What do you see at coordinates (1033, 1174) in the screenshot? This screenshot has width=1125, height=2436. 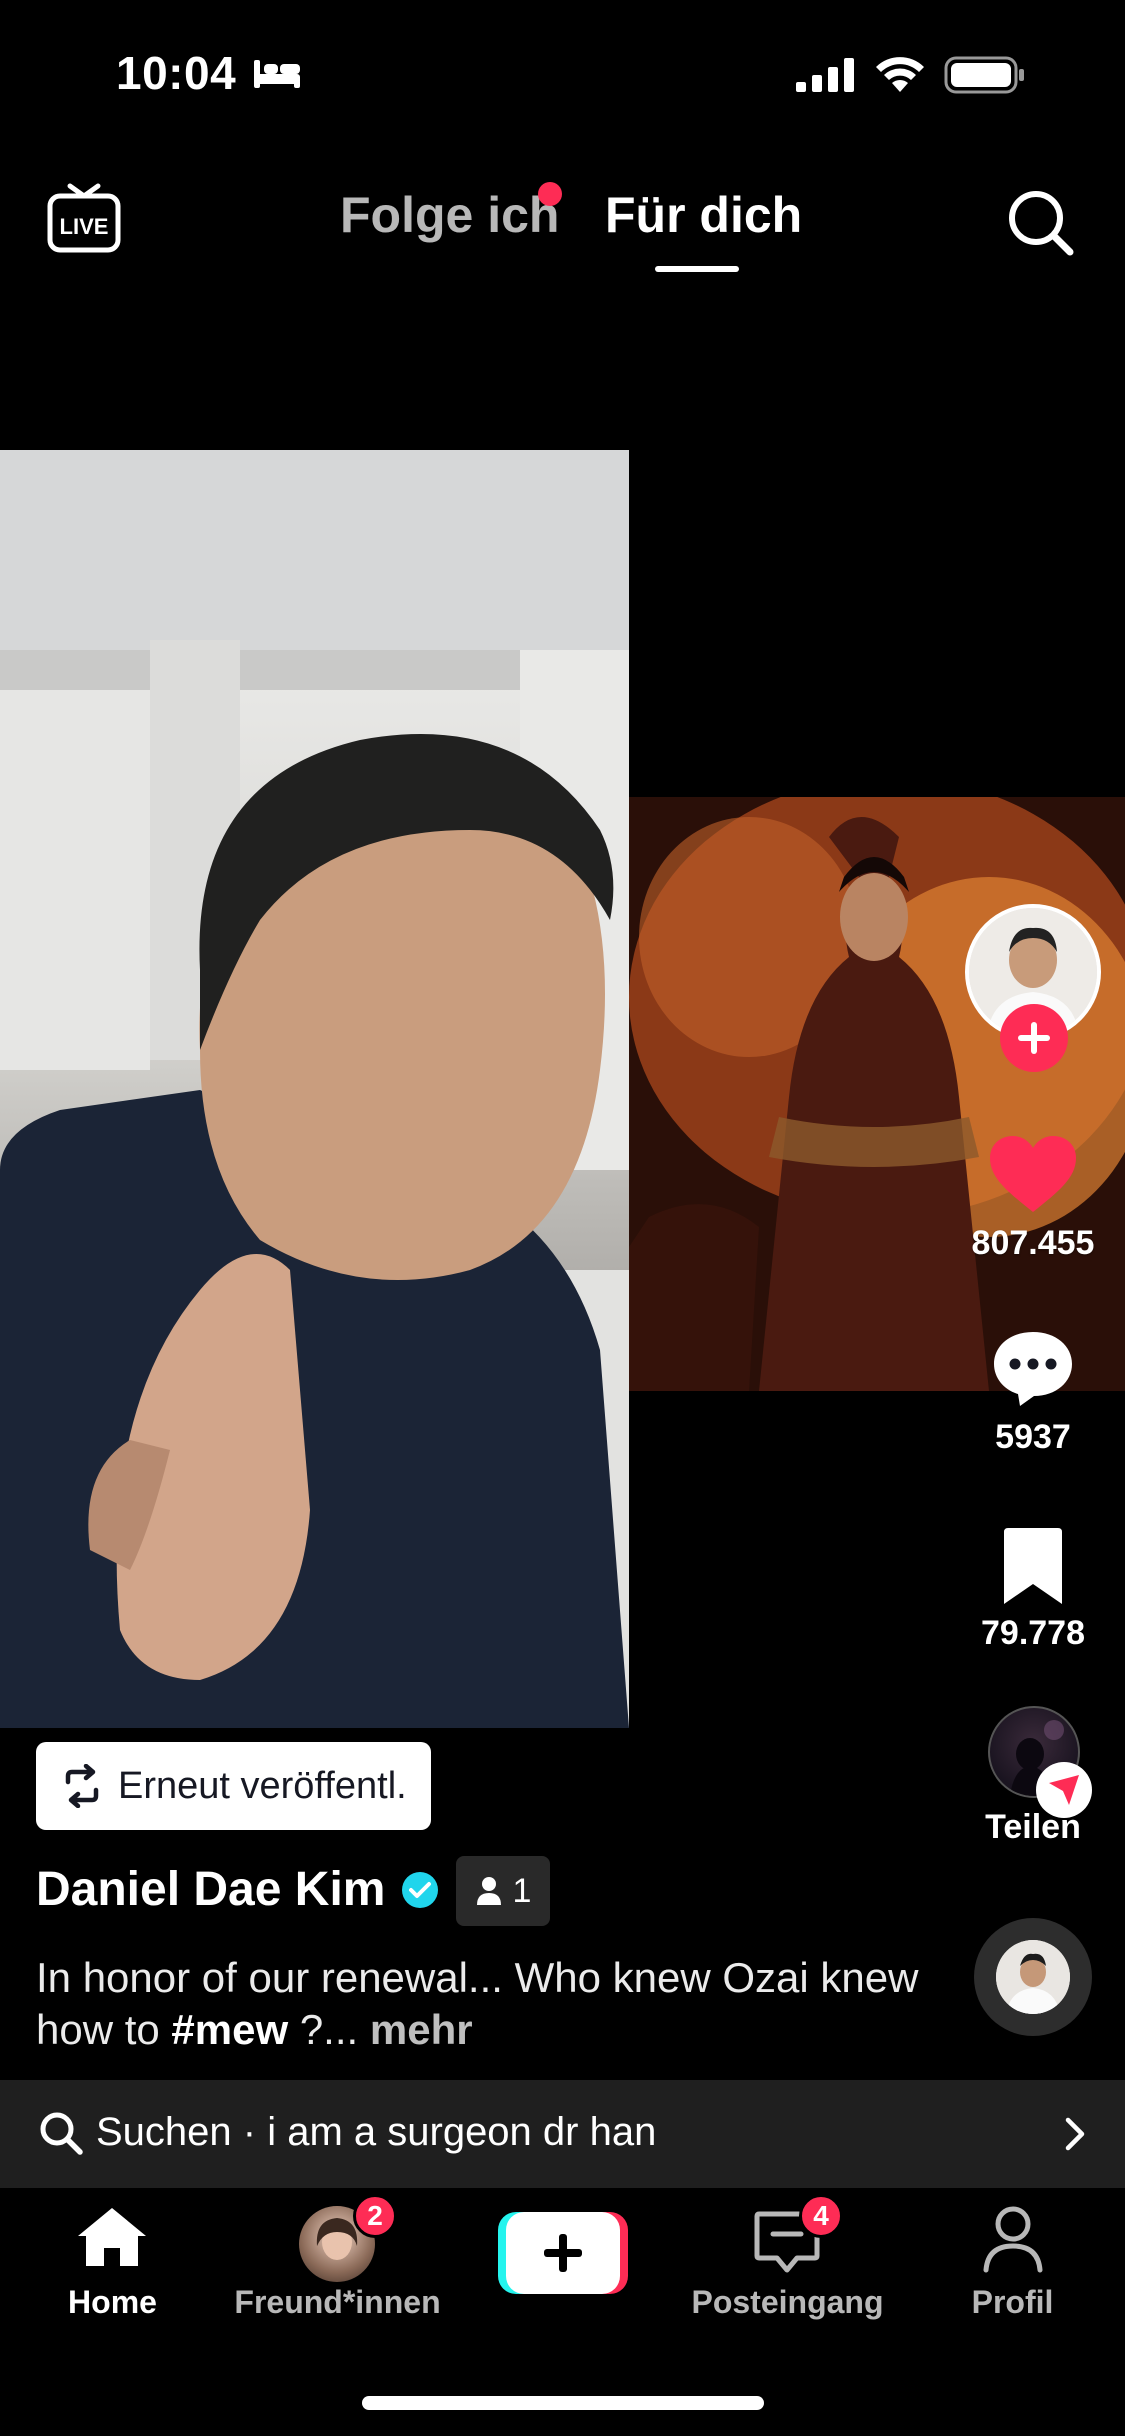 I see `heart-icon` at bounding box center [1033, 1174].